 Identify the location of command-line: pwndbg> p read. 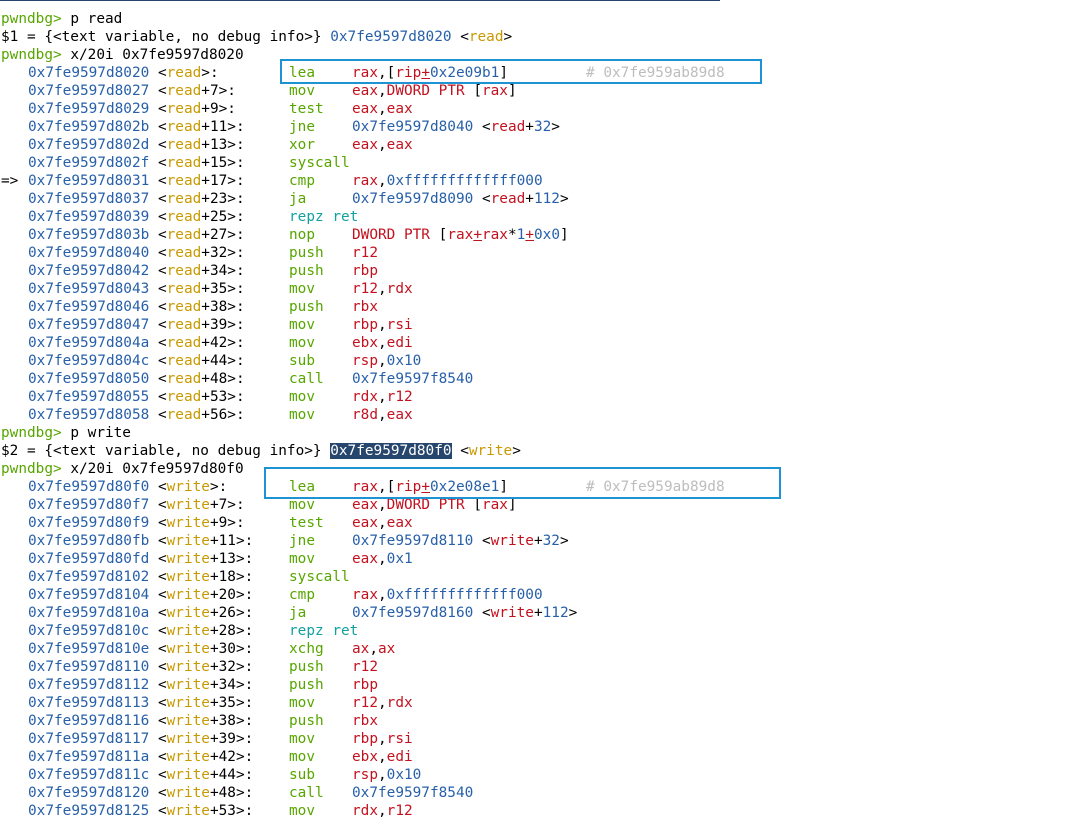
(536, 19).